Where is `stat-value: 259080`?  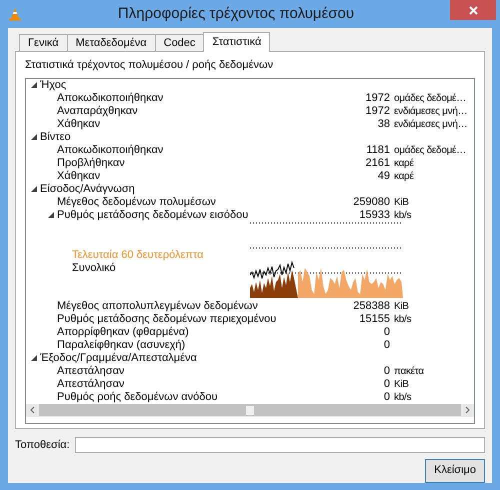 stat-value: 259080 is located at coordinates (372, 202).